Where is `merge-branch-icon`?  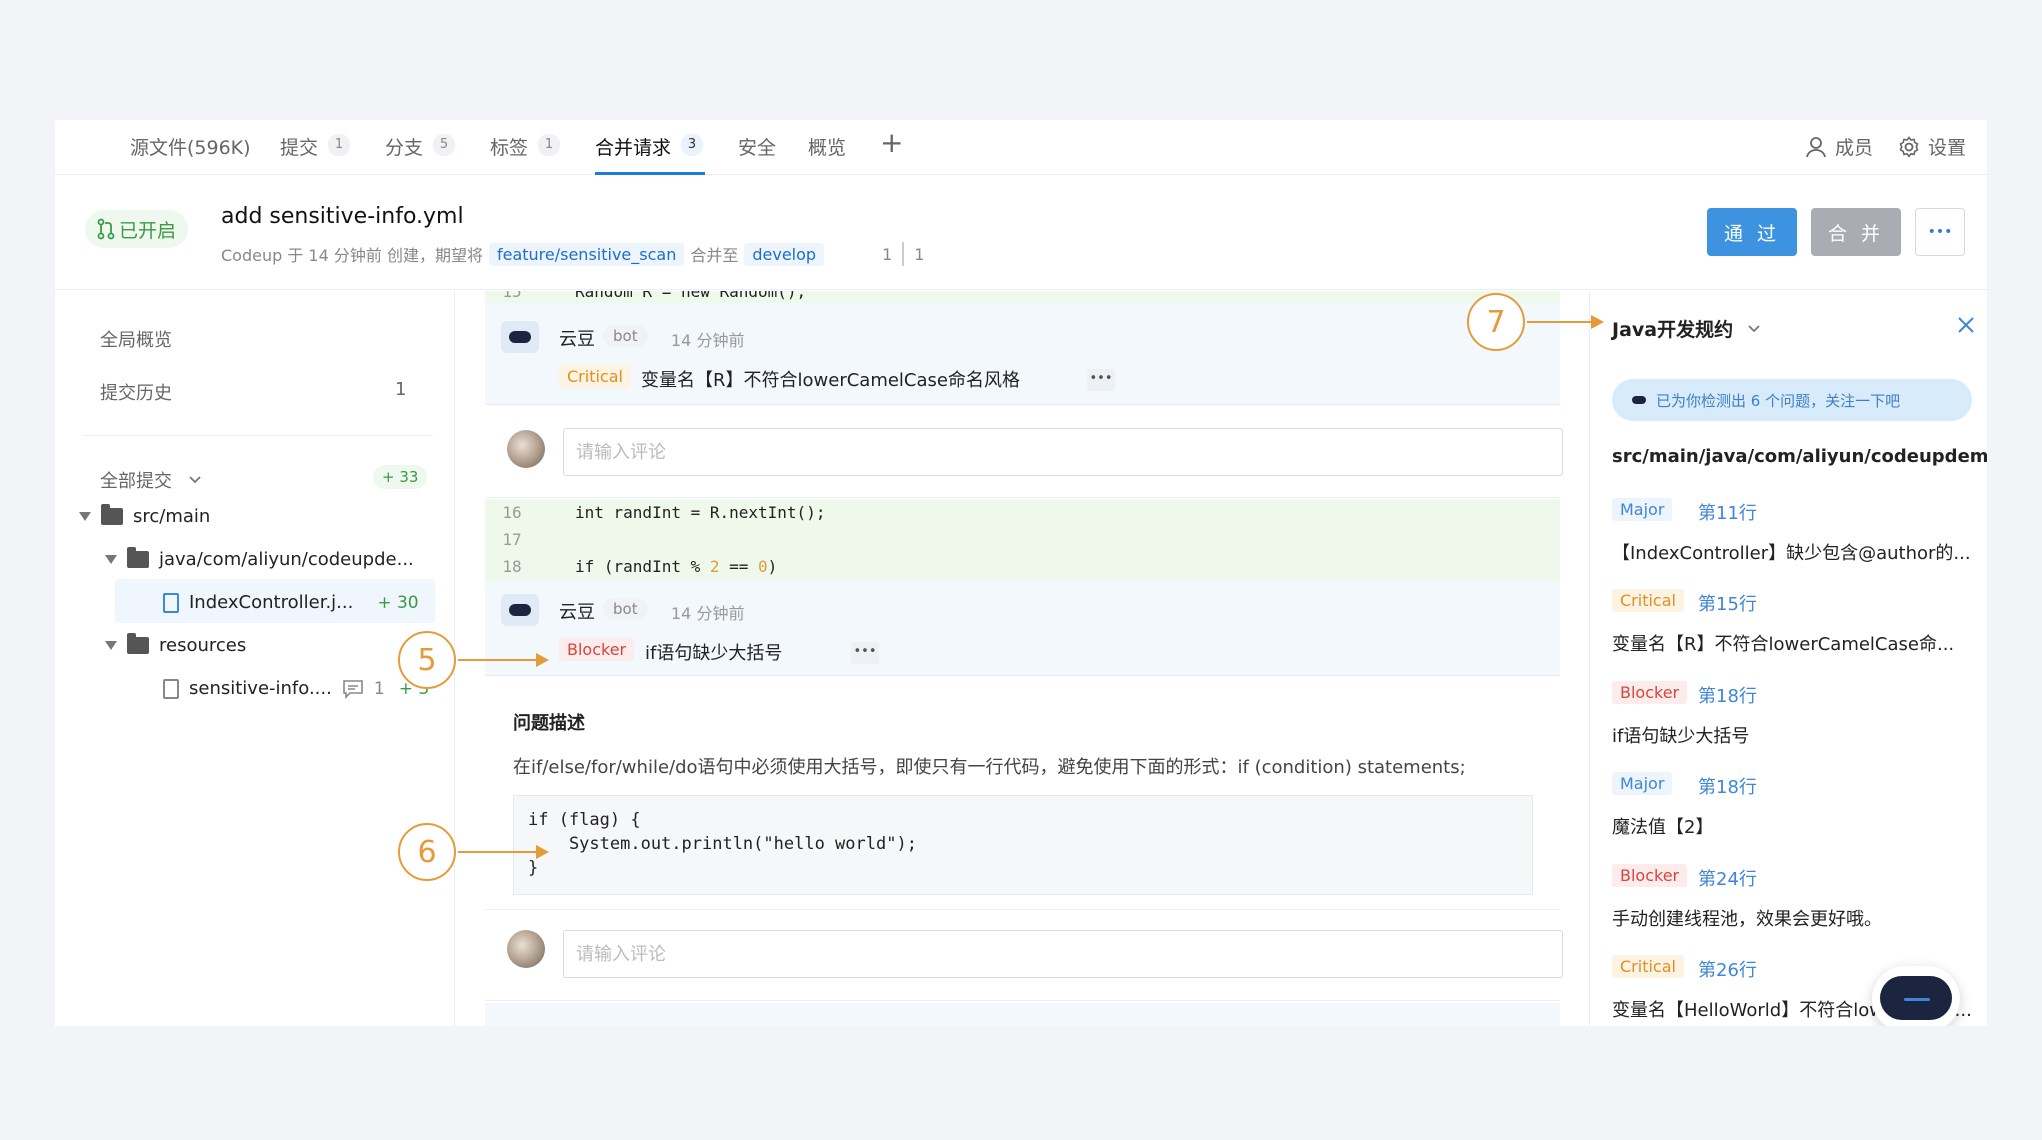 merge-branch-icon is located at coordinates (106, 229).